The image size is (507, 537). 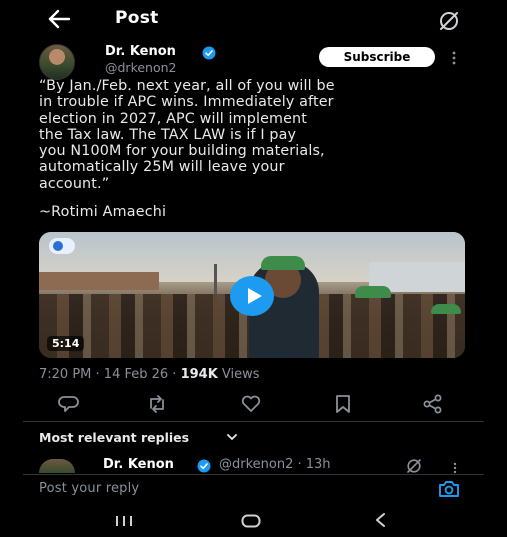 I want to click on video-duration: 5:14, so click(x=66, y=343).